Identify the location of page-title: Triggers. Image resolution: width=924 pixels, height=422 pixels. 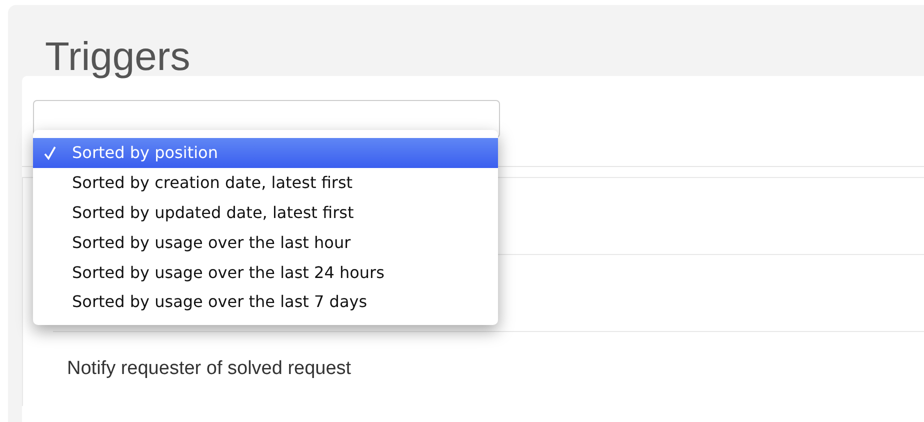
(117, 57).